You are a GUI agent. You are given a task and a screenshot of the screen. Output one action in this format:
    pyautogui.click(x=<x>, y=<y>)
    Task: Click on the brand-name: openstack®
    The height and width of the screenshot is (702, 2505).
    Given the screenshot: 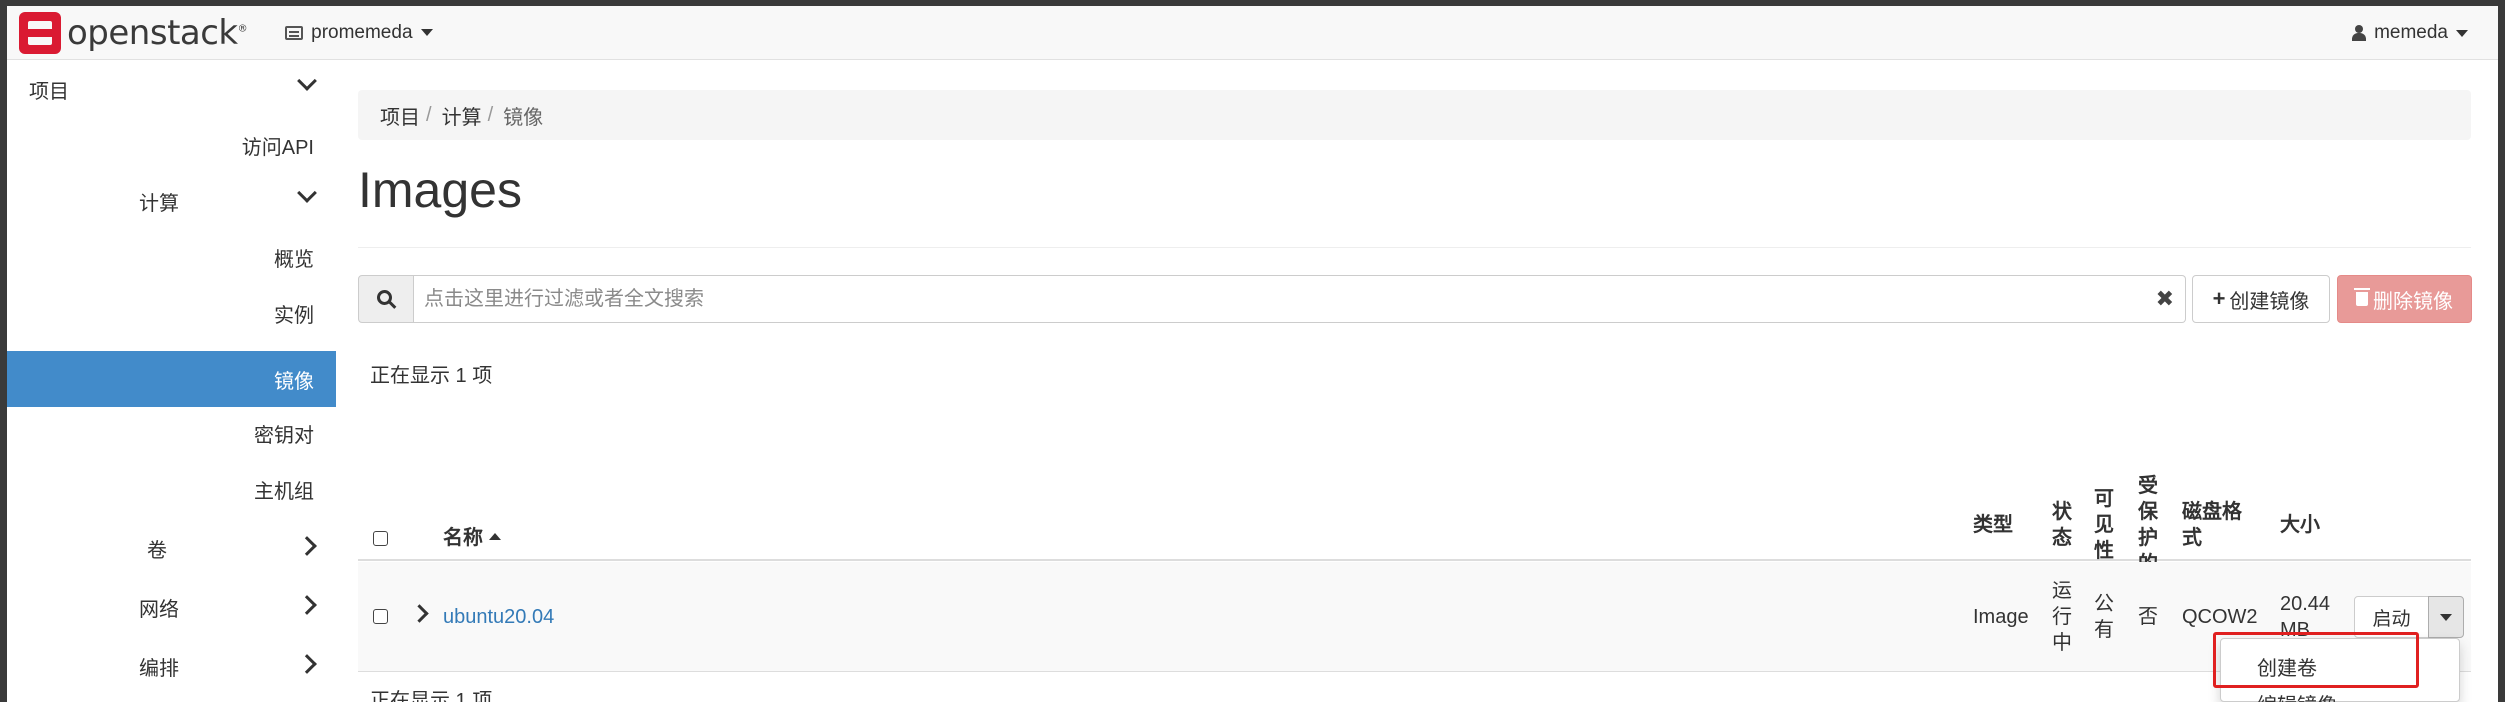 What is the action you would take?
    pyautogui.click(x=157, y=32)
    